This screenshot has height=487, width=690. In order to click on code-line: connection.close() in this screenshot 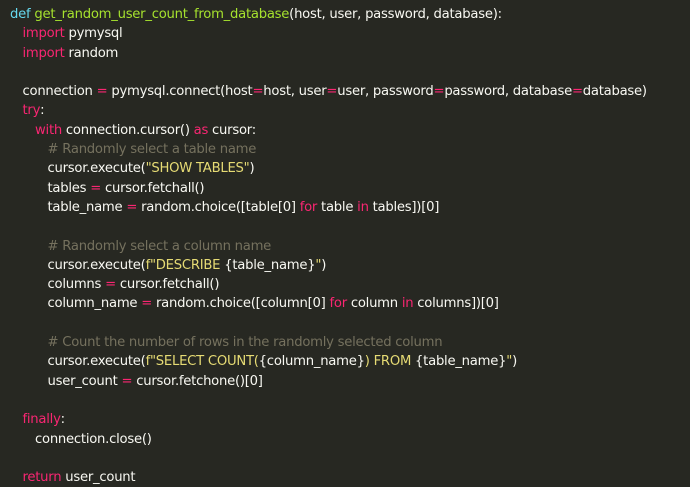, I will do `click(350, 439)`.